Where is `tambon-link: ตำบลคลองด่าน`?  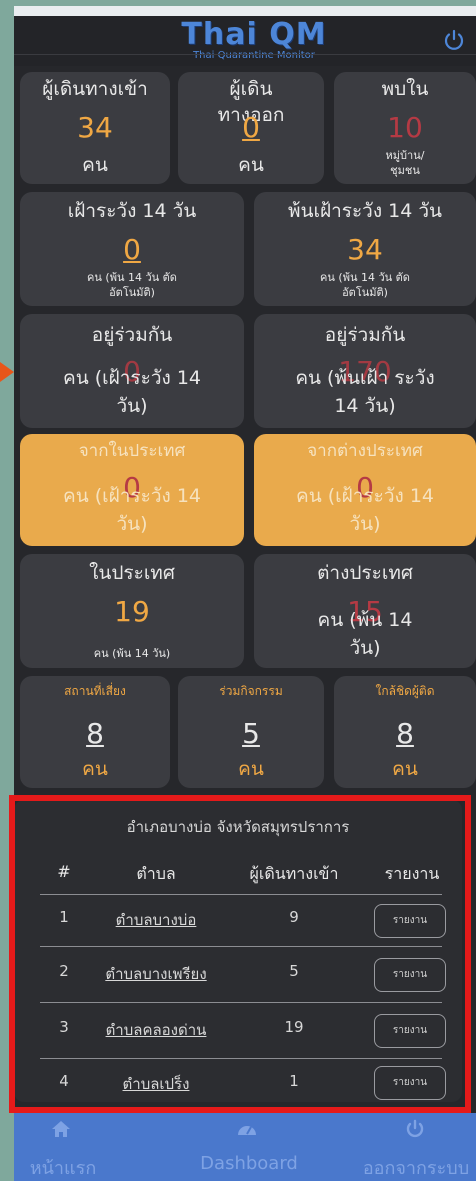 tambon-link: ตำบลคลองด่าน is located at coordinates (156, 1030).